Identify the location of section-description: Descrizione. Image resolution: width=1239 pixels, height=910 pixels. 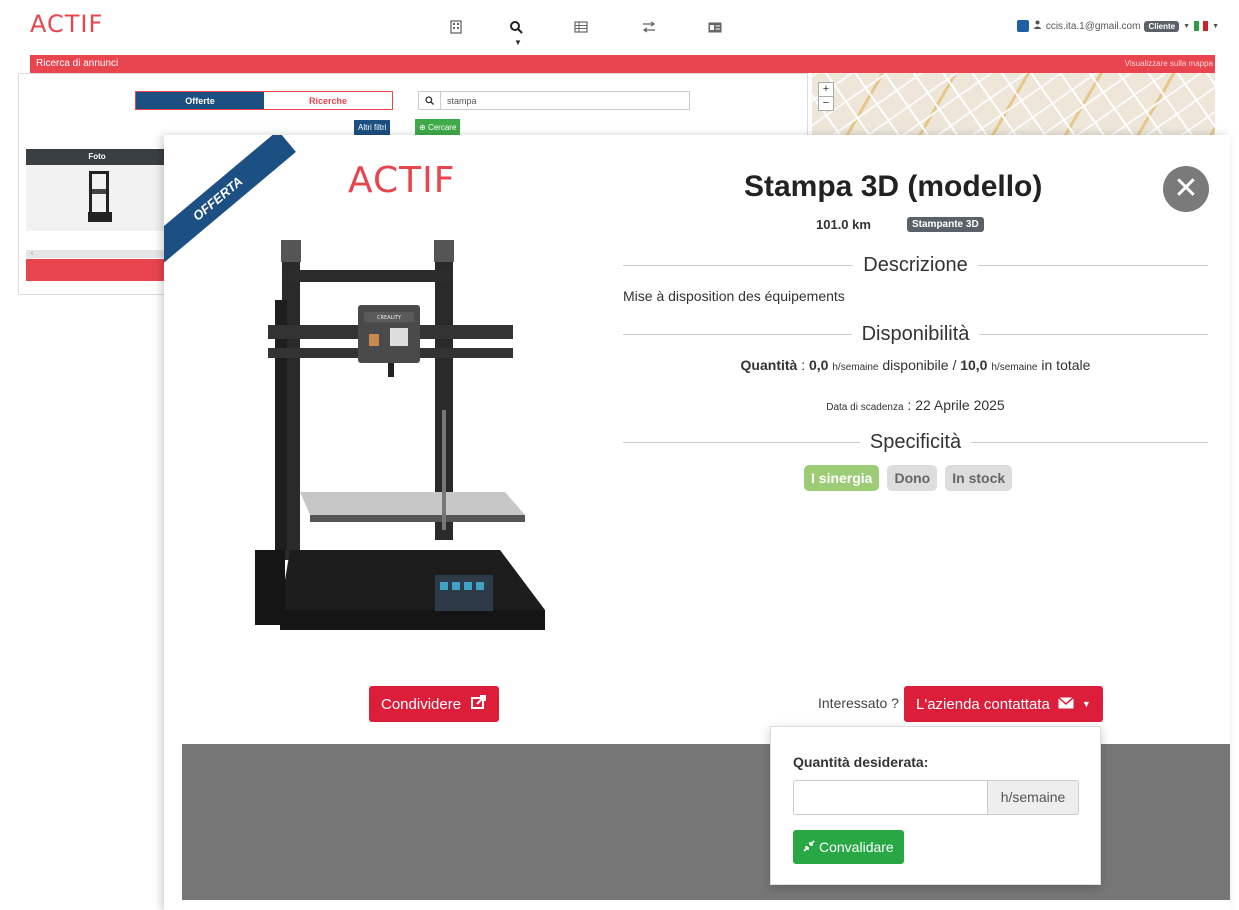
(915, 265).